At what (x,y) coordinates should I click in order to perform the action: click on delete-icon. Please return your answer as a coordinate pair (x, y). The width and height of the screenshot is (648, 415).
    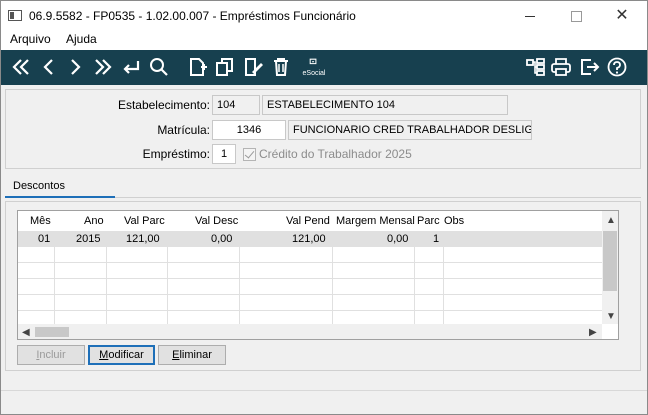
    Looking at the image, I should click on (281, 67).